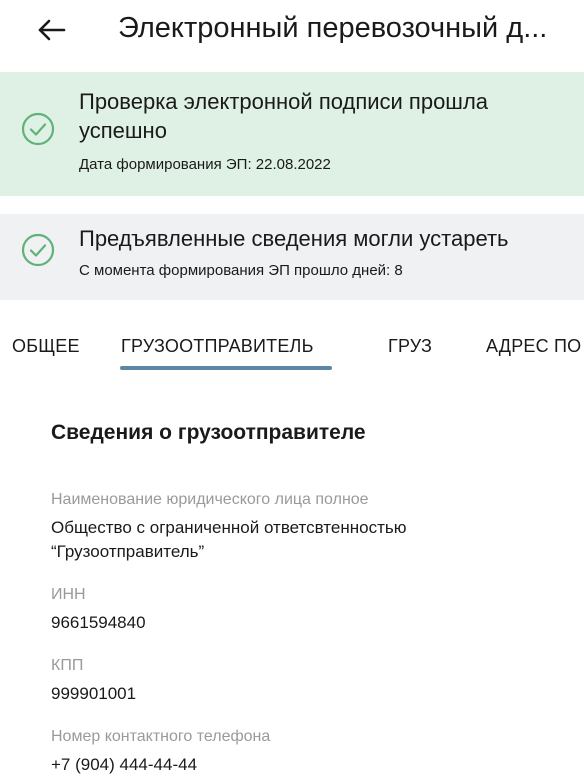 Image resolution: width=584 pixels, height=781 pixels. I want to click on back-arrow-icon, so click(52, 30).